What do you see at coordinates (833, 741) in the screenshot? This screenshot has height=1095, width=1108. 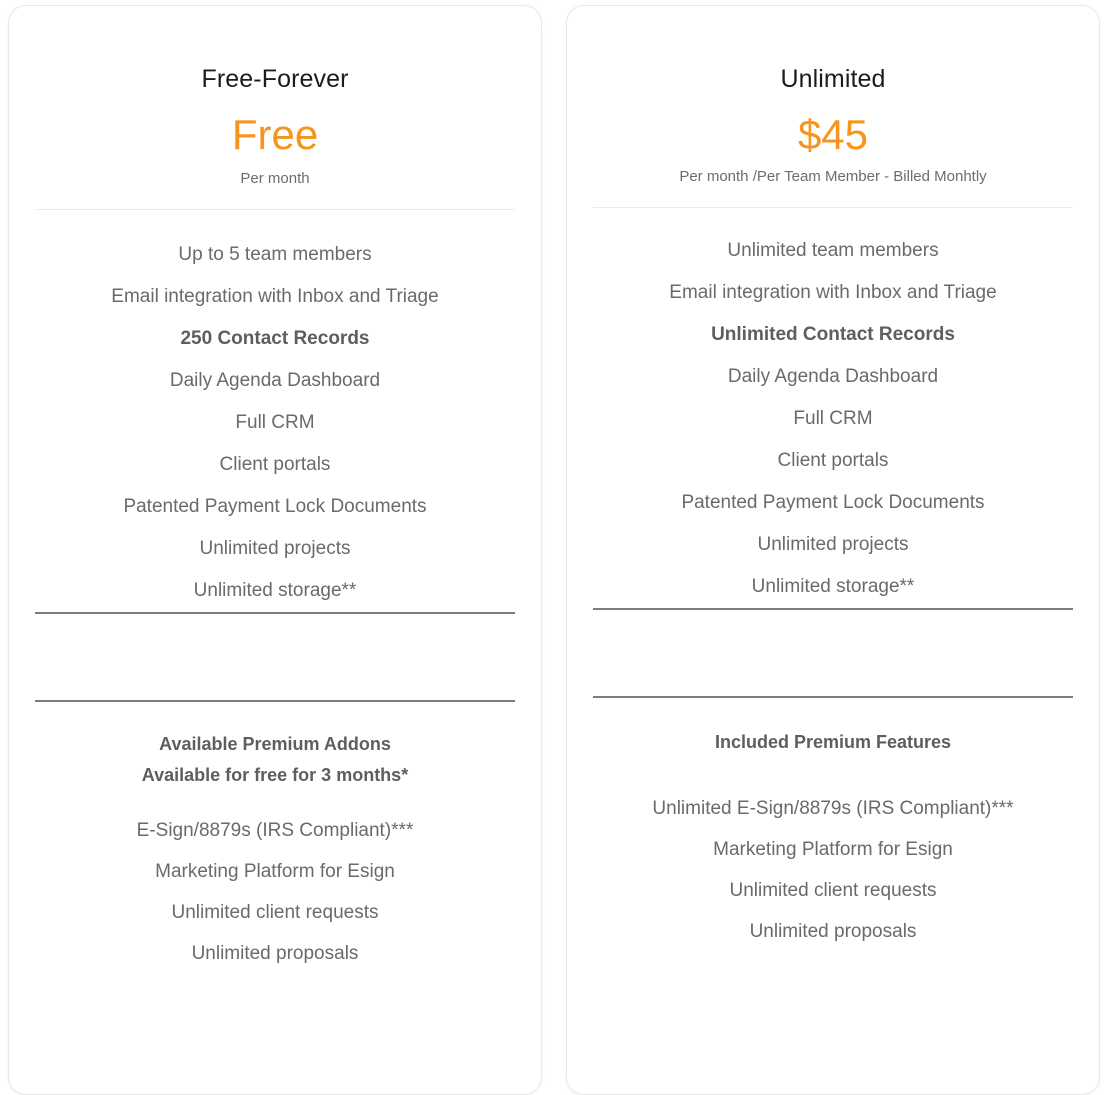 I see `addons-title-line-1: Included Premium Features` at bounding box center [833, 741].